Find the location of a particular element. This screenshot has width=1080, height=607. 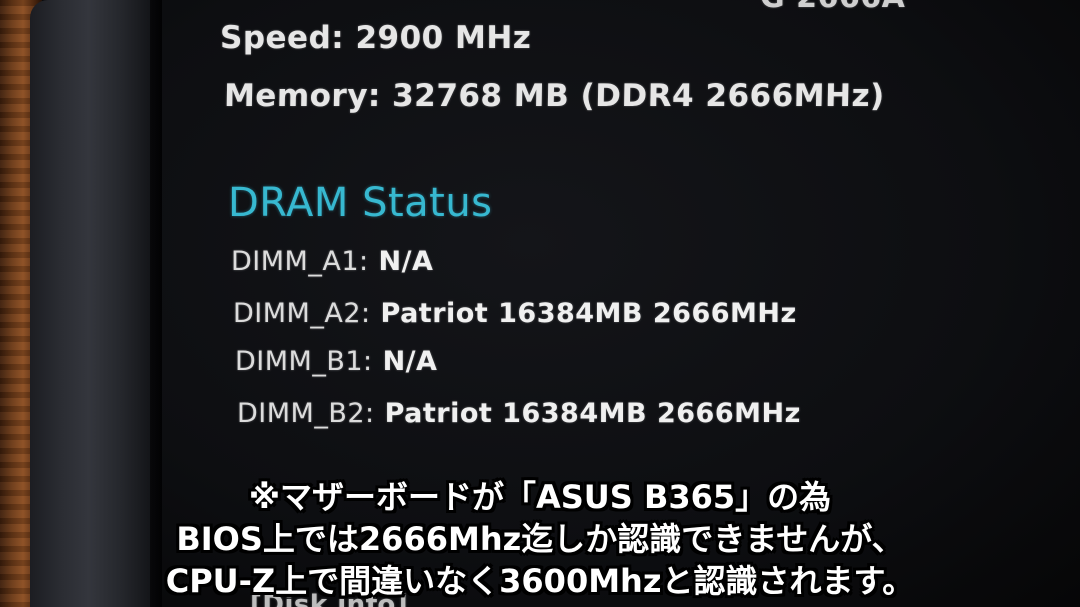

dimm-row-b1: DIMM_B1: N/A is located at coordinates (336, 361).